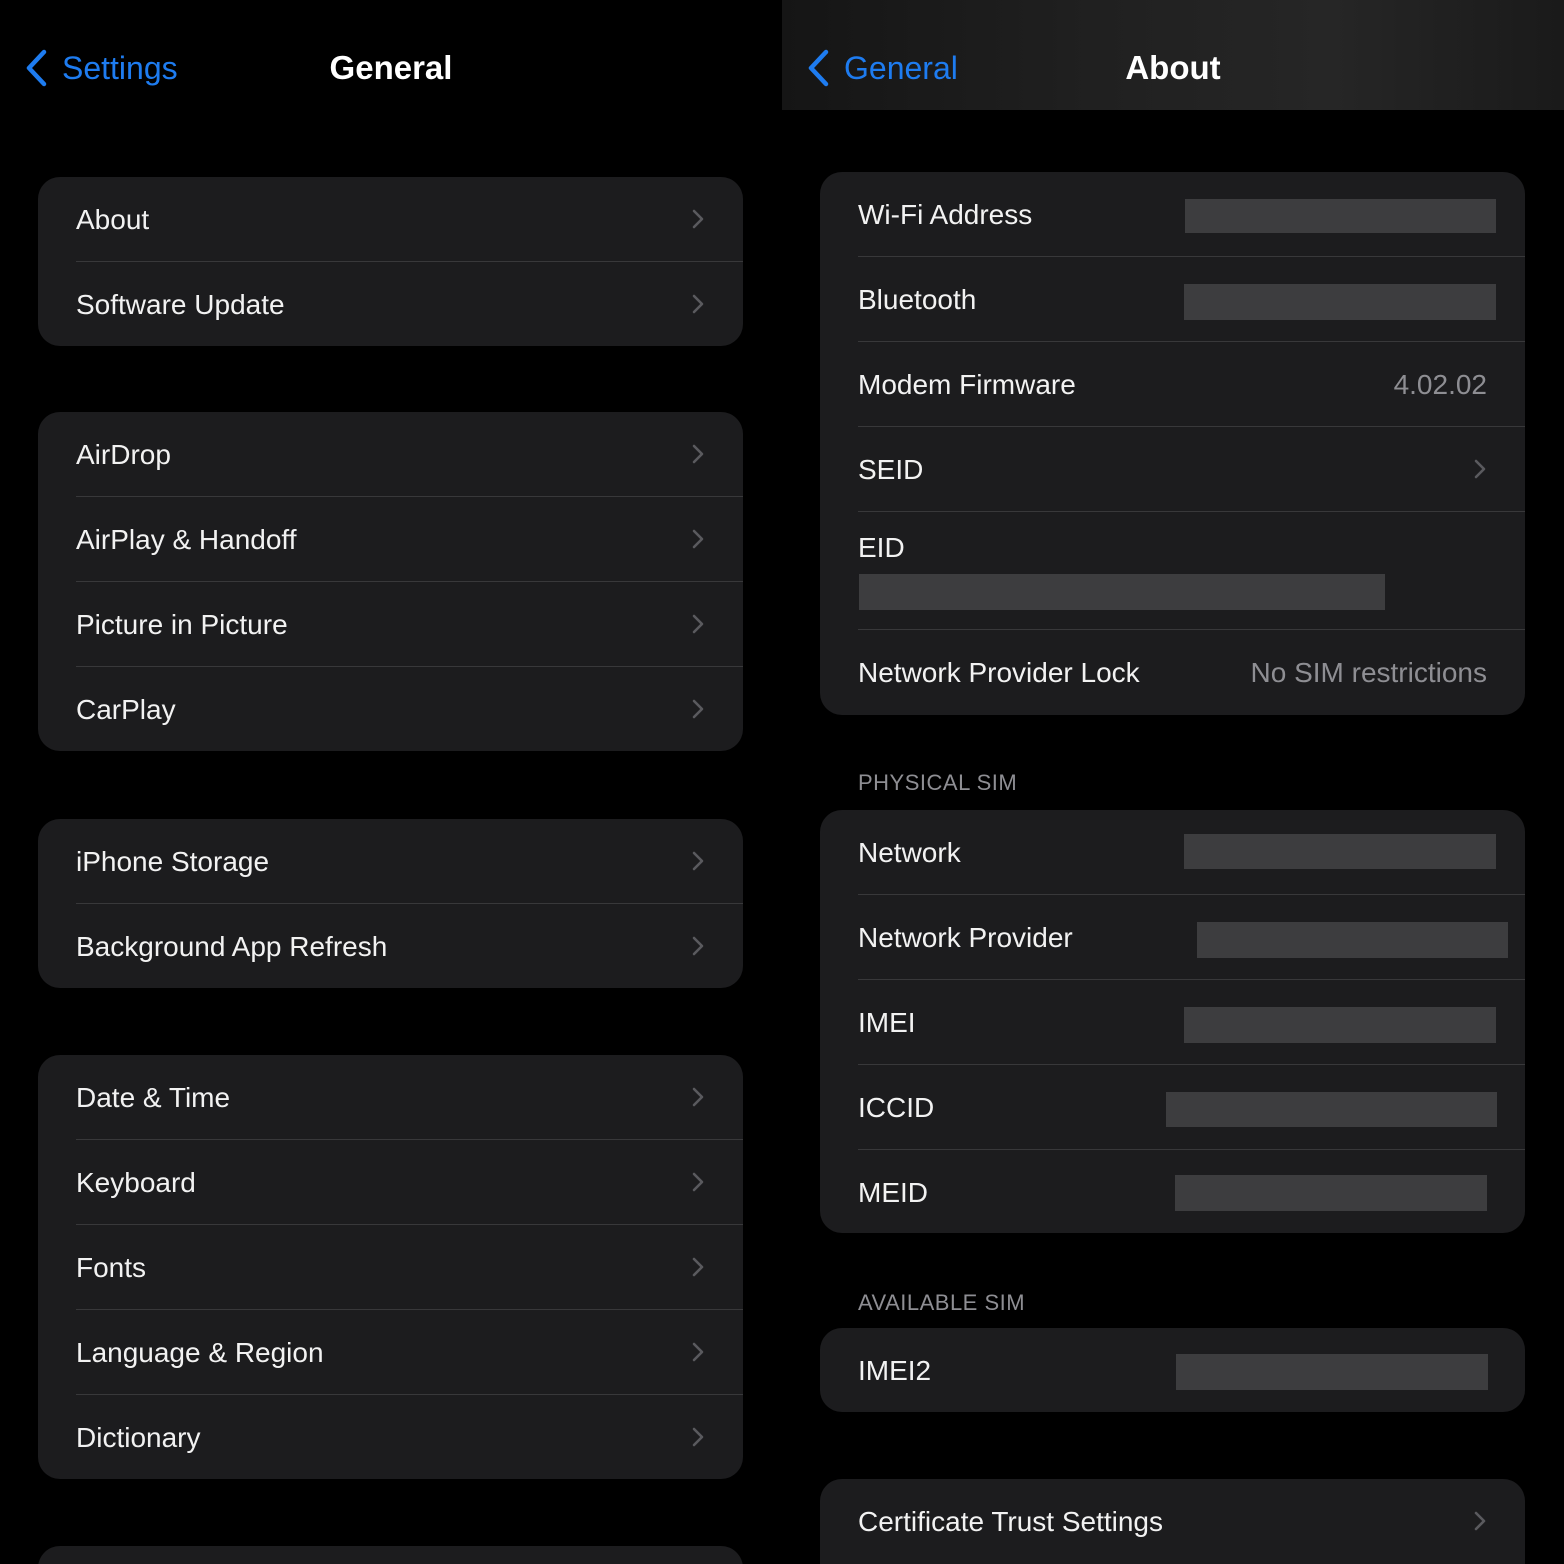 Image resolution: width=1564 pixels, height=1564 pixels. I want to click on row-label: Certificate Trust Settings, so click(1011, 1521).